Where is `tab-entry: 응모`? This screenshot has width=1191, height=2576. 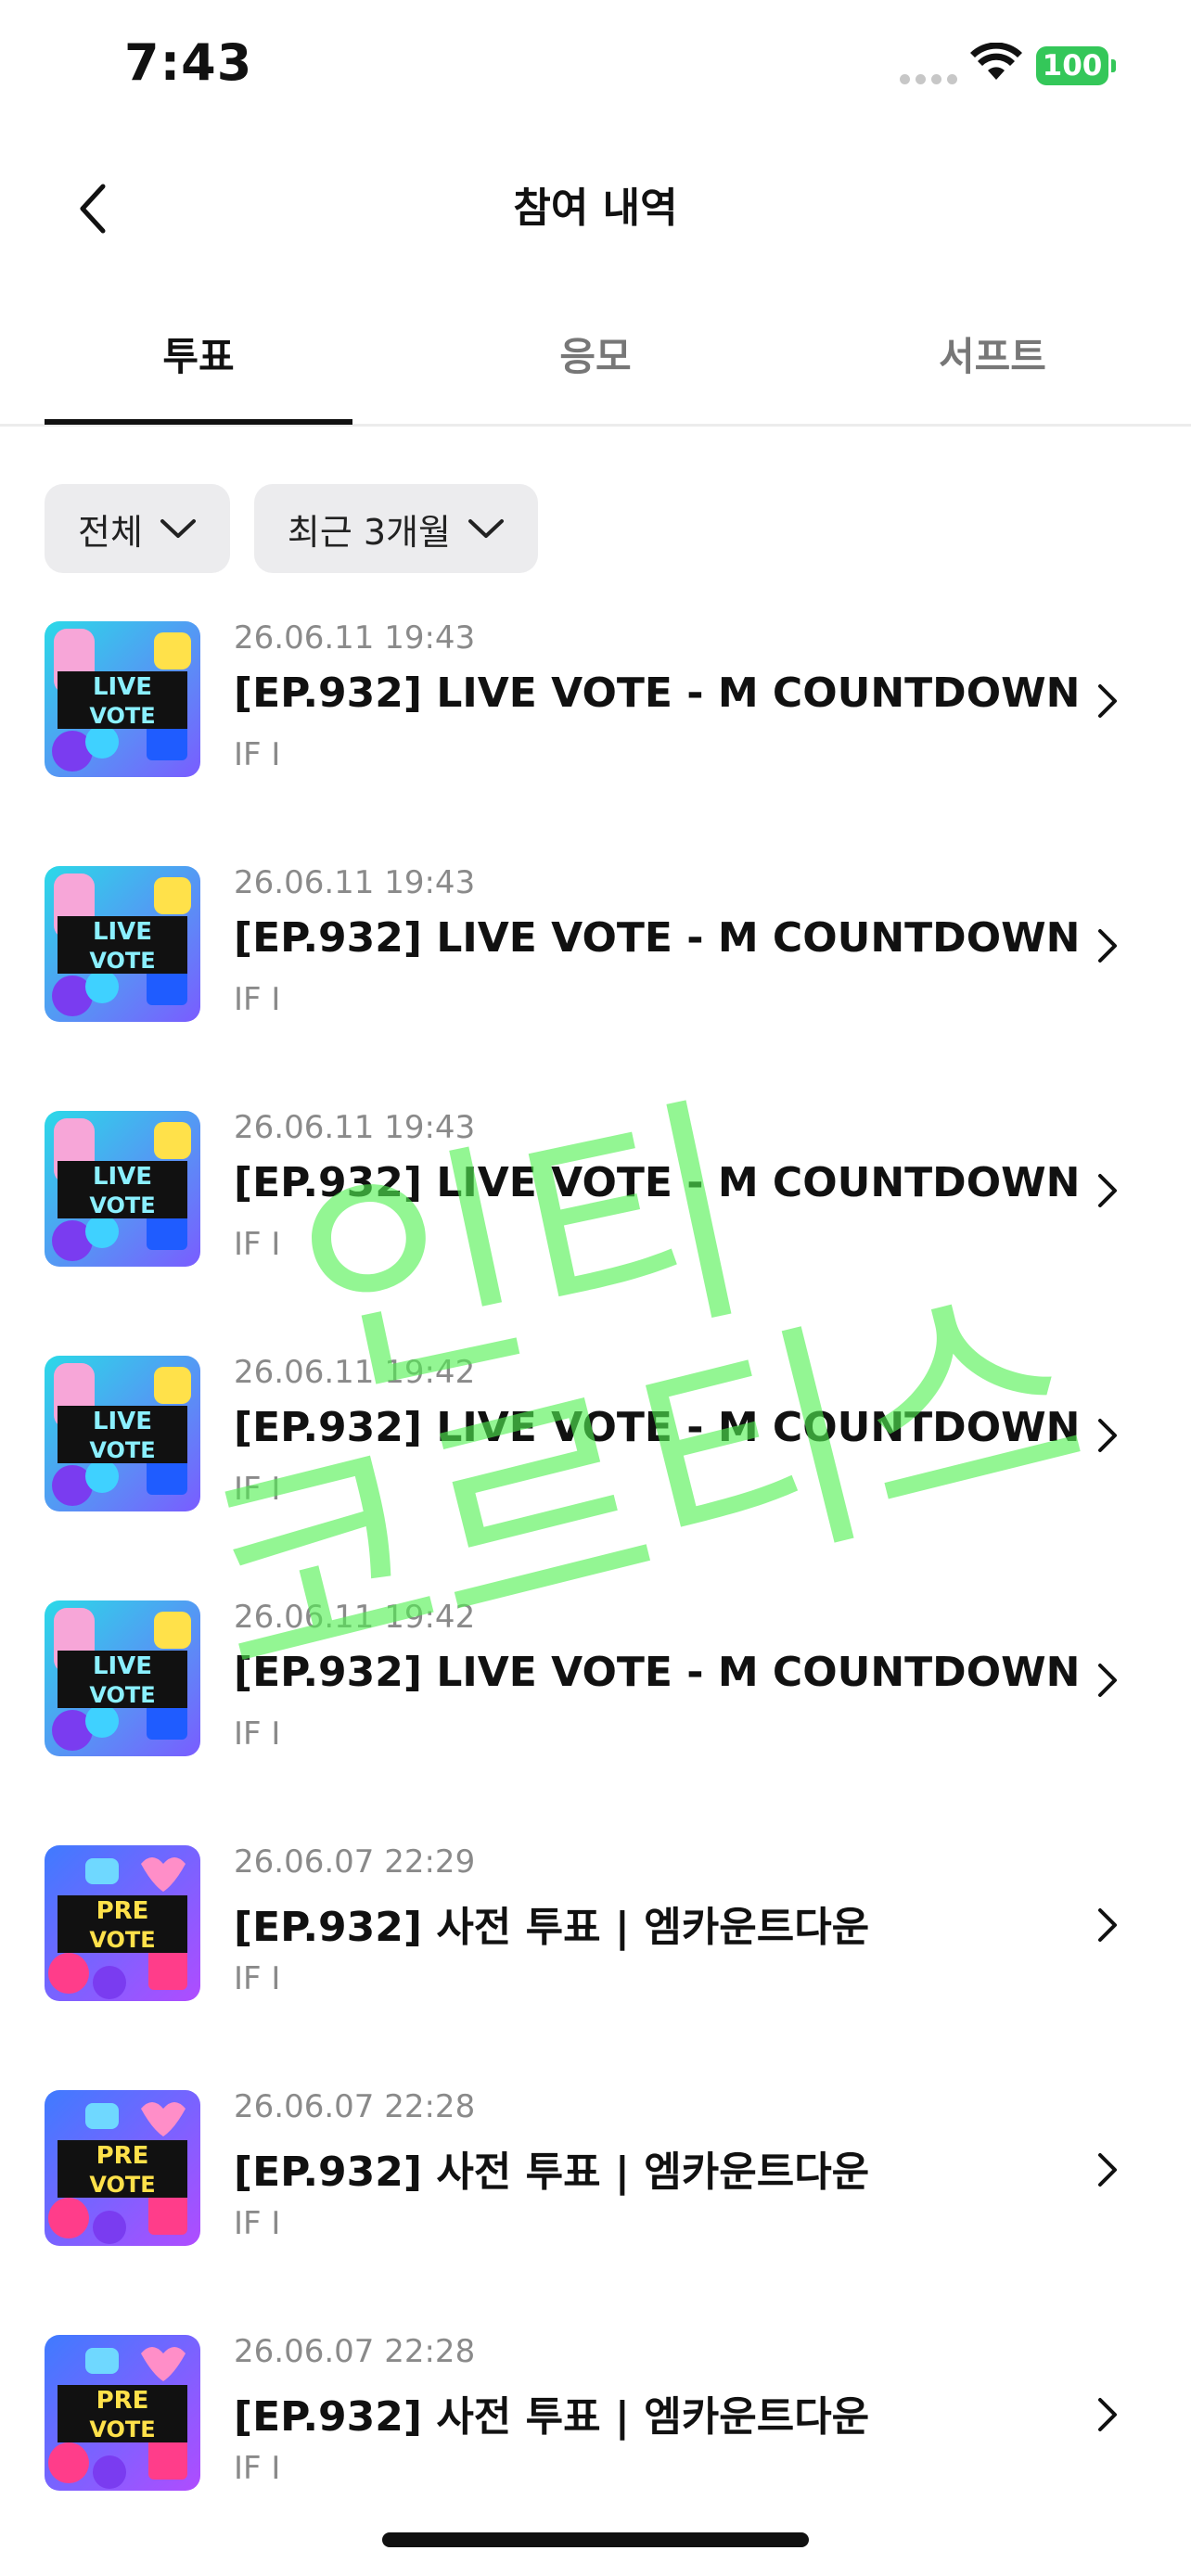 tab-entry: 응모 is located at coordinates (595, 362).